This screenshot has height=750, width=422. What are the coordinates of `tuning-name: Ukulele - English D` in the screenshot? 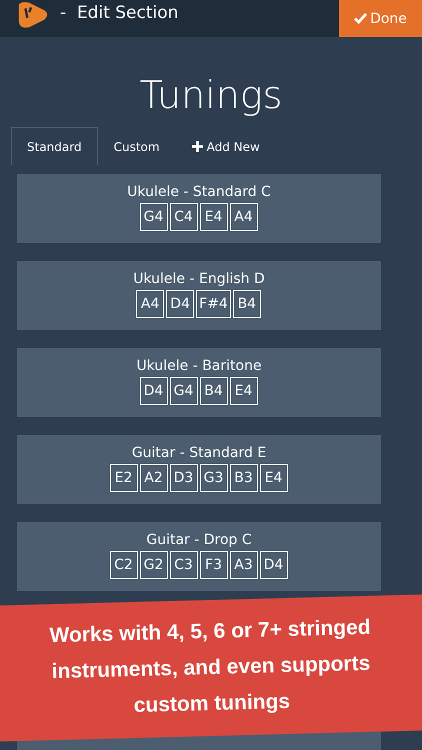 It's located at (199, 279).